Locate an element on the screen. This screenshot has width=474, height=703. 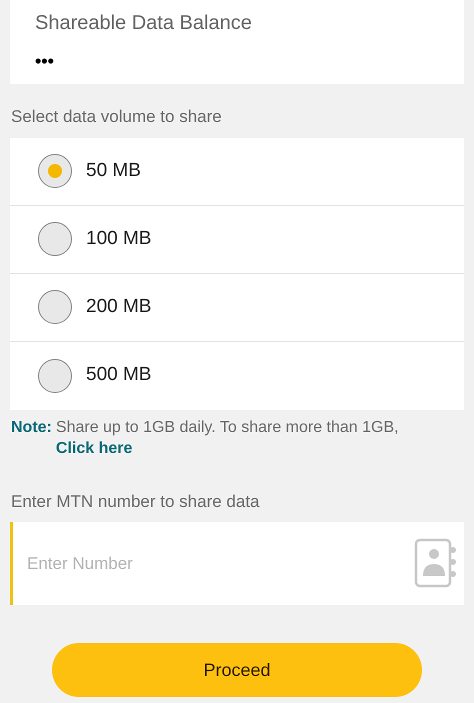
section-label: Enter MTN number to share data is located at coordinates (135, 501).